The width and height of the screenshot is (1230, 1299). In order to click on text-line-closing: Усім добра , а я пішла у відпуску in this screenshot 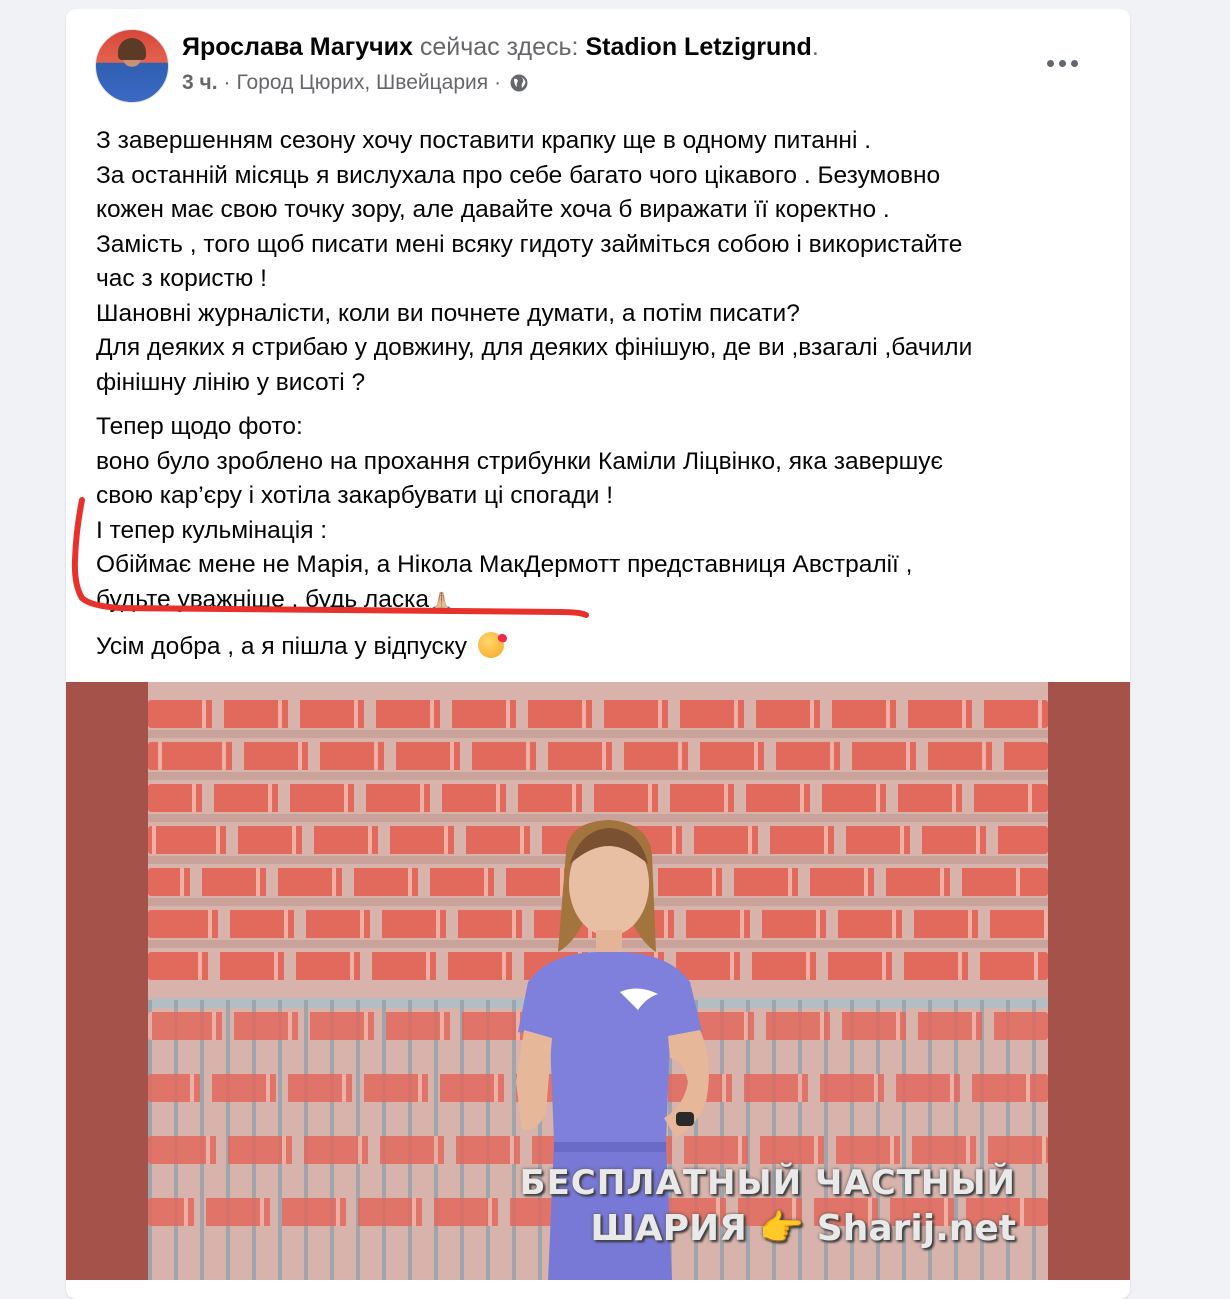, I will do `click(603, 647)`.